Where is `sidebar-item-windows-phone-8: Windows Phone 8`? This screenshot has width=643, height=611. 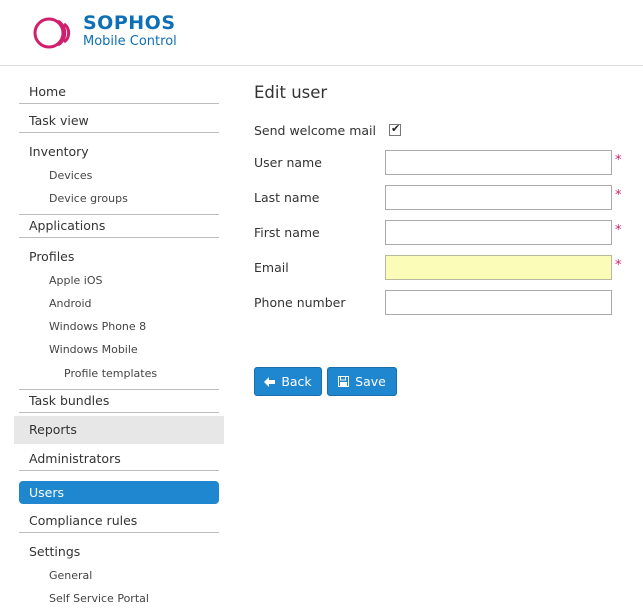
sidebar-item-windows-phone-8: Windows Phone 8 is located at coordinates (119, 327).